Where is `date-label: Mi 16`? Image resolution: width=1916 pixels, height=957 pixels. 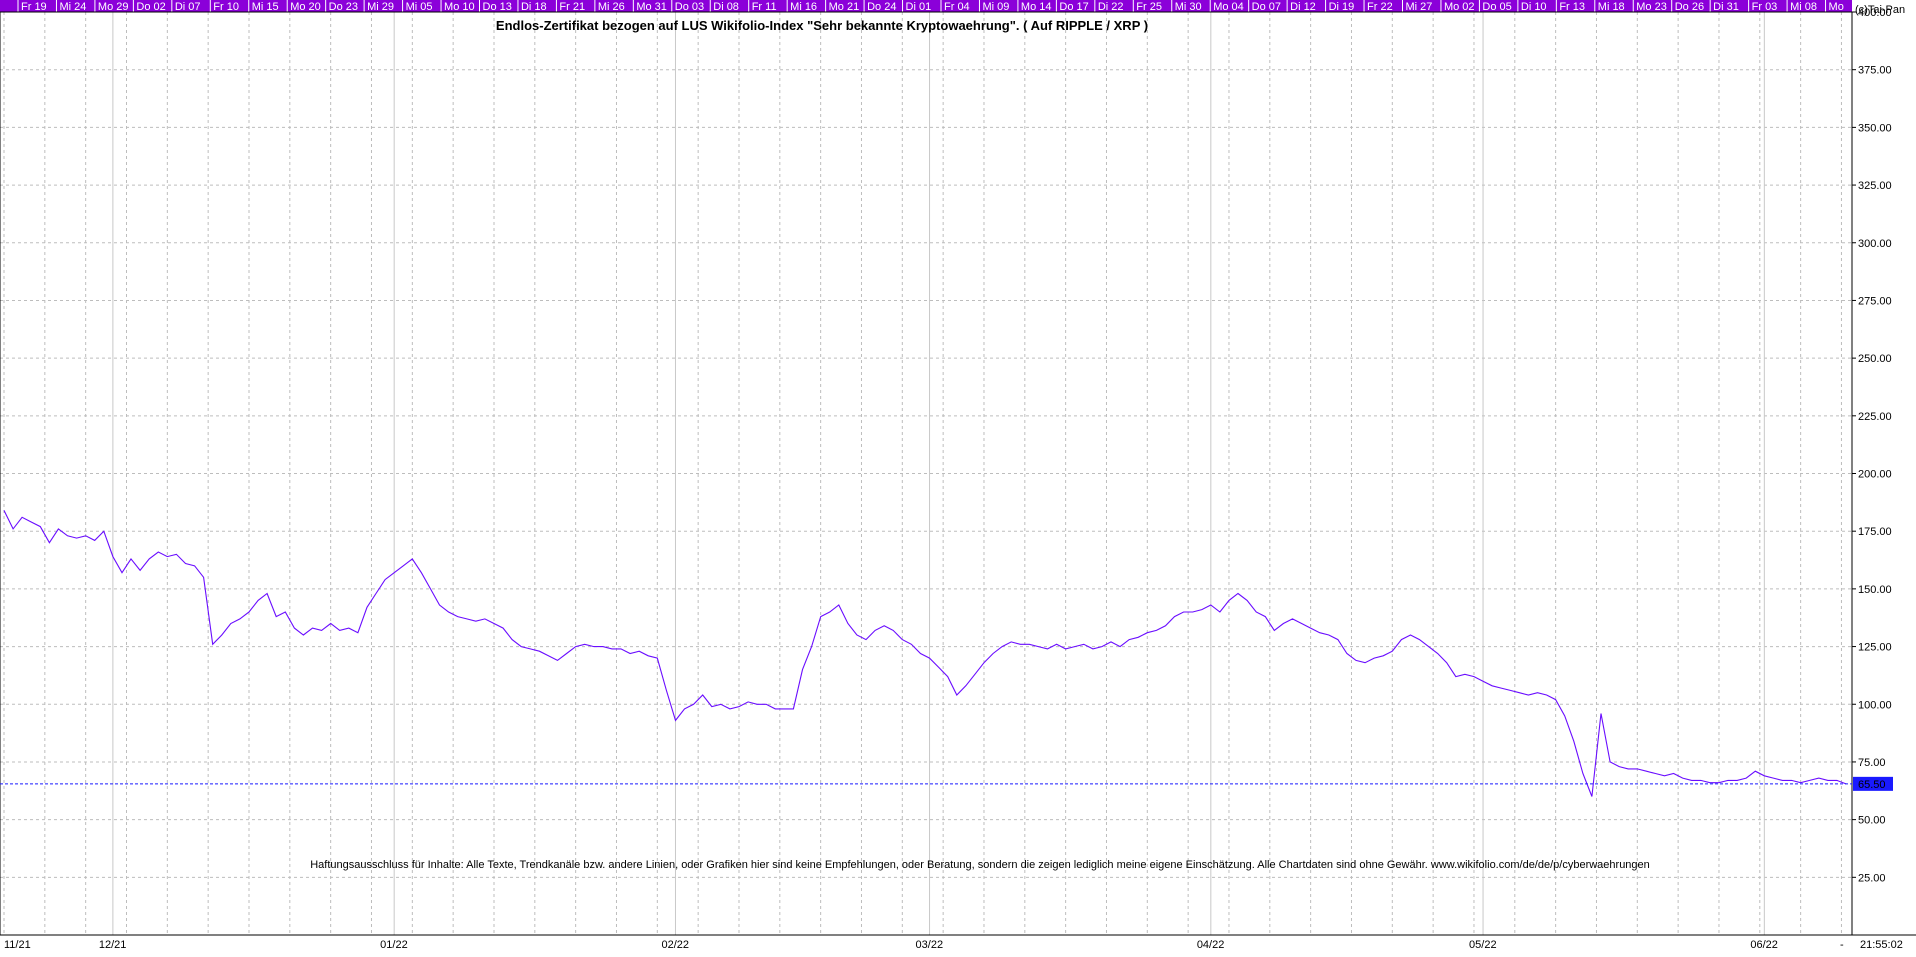
date-label: Mi 16 is located at coordinates (803, 7).